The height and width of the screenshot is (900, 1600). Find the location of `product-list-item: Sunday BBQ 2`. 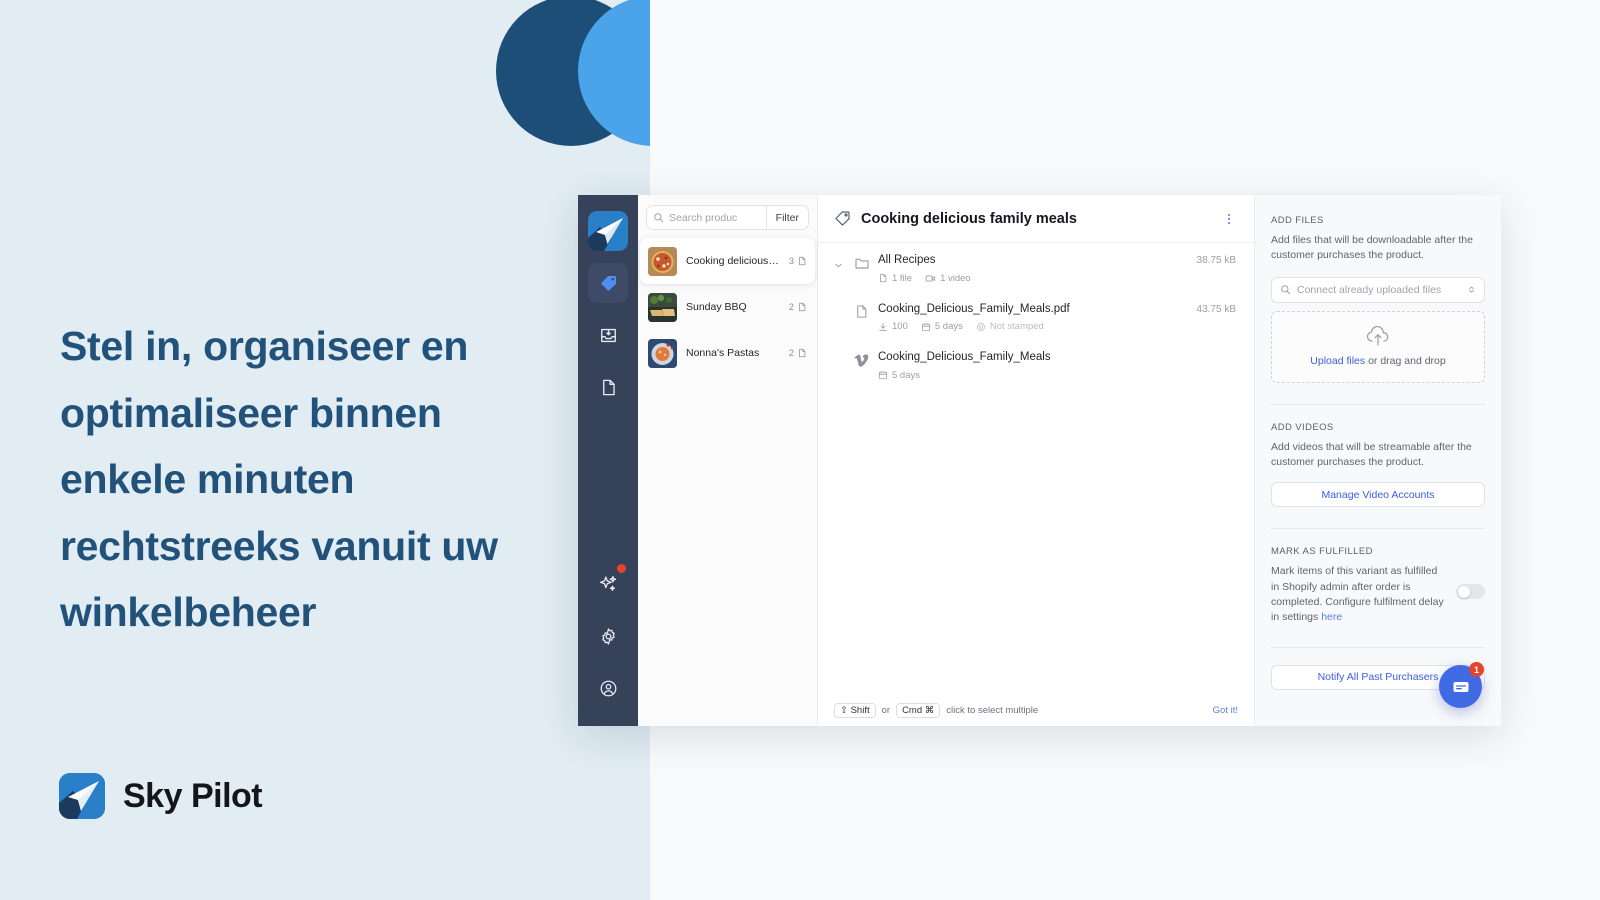

product-list-item: Sunday BBQ 2 is located at coordinates (727, 307).